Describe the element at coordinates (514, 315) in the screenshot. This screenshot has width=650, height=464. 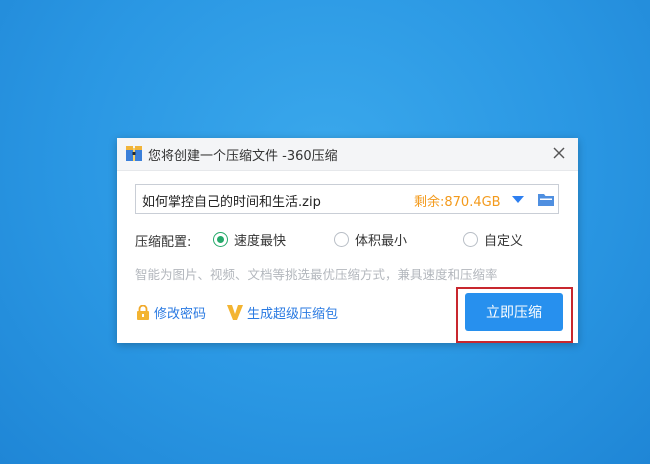
I see `highlight-annotation` at that location.